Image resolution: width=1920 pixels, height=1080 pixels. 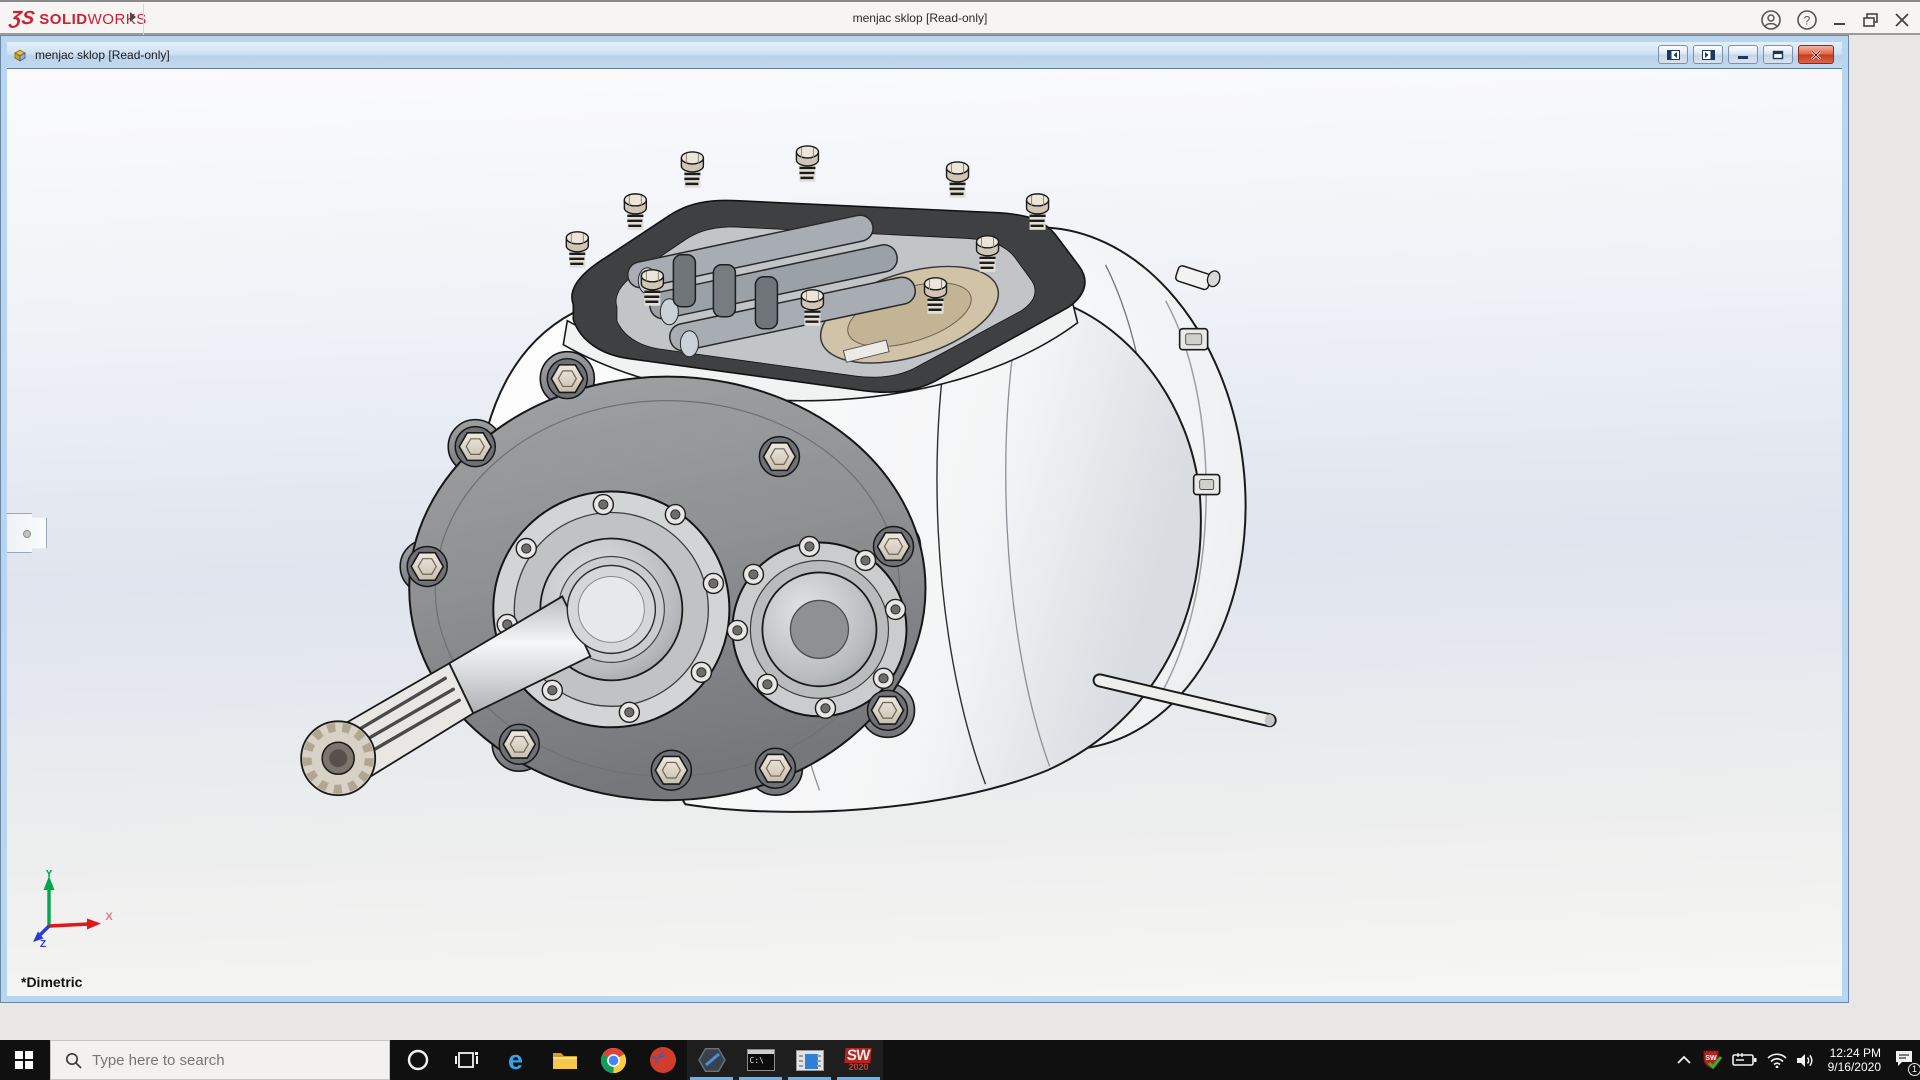 I want to click on taskbar-item-hexagon-app, so click(x=711, y=1060).